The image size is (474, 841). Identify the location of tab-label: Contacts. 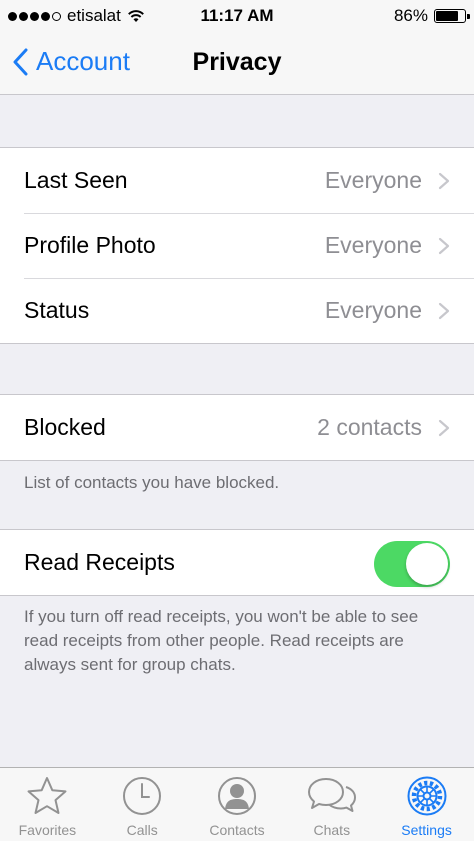
(237, 830).